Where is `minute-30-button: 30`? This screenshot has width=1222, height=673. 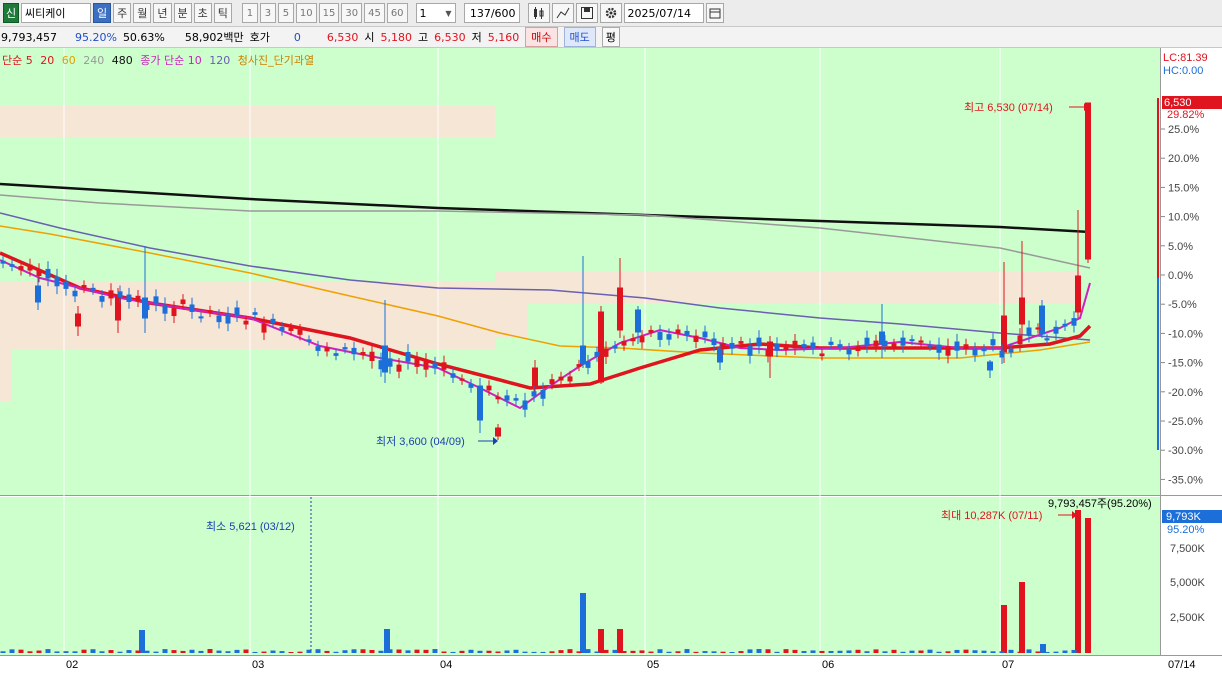 minute-30-button: 30 is located at coordinates (352, 13).